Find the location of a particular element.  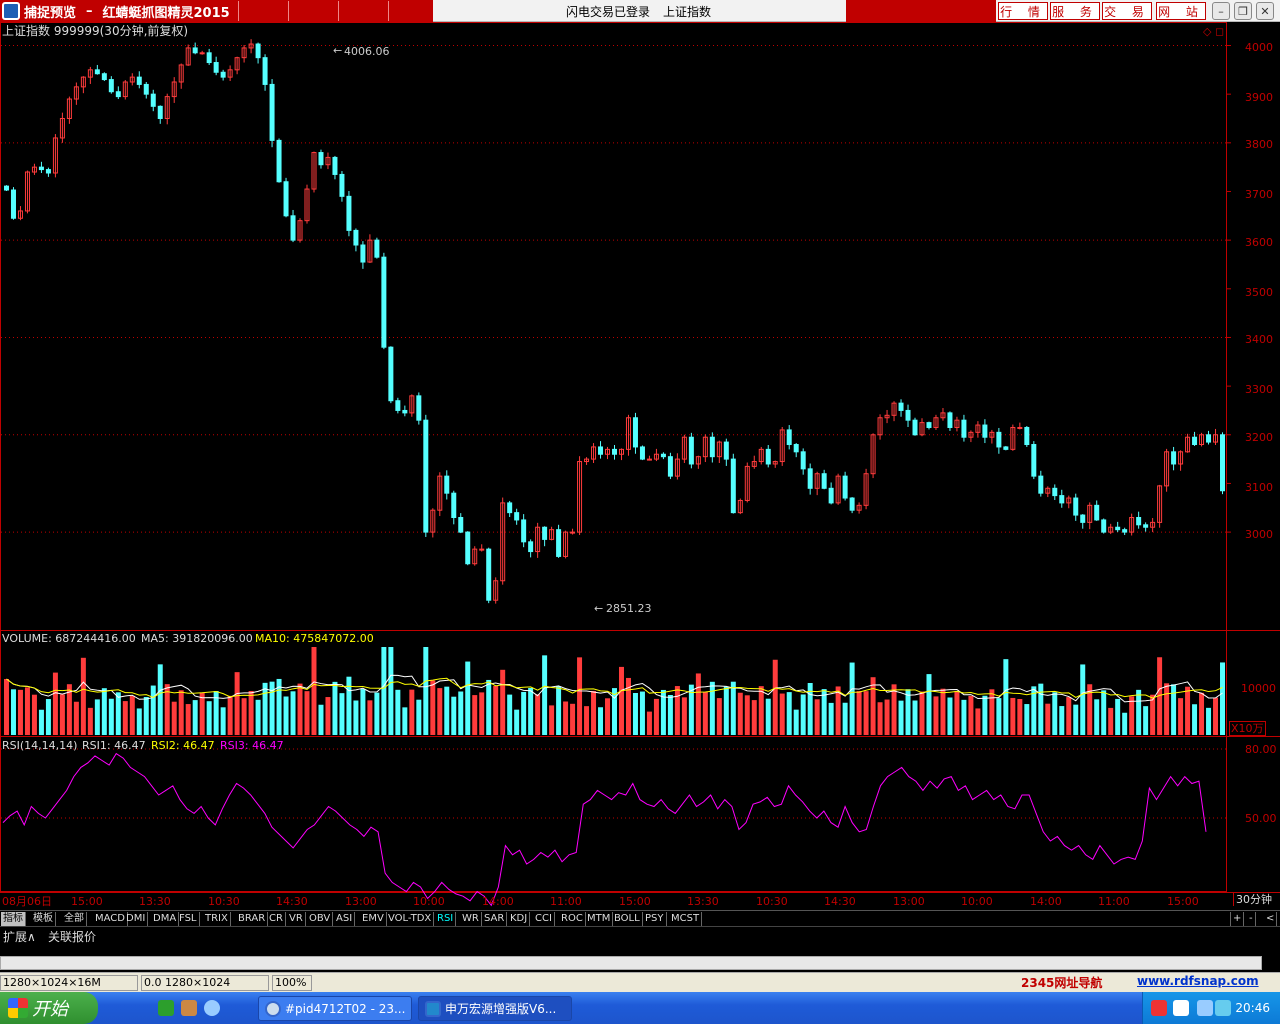

title-divider is located at coordinates (338, 11).